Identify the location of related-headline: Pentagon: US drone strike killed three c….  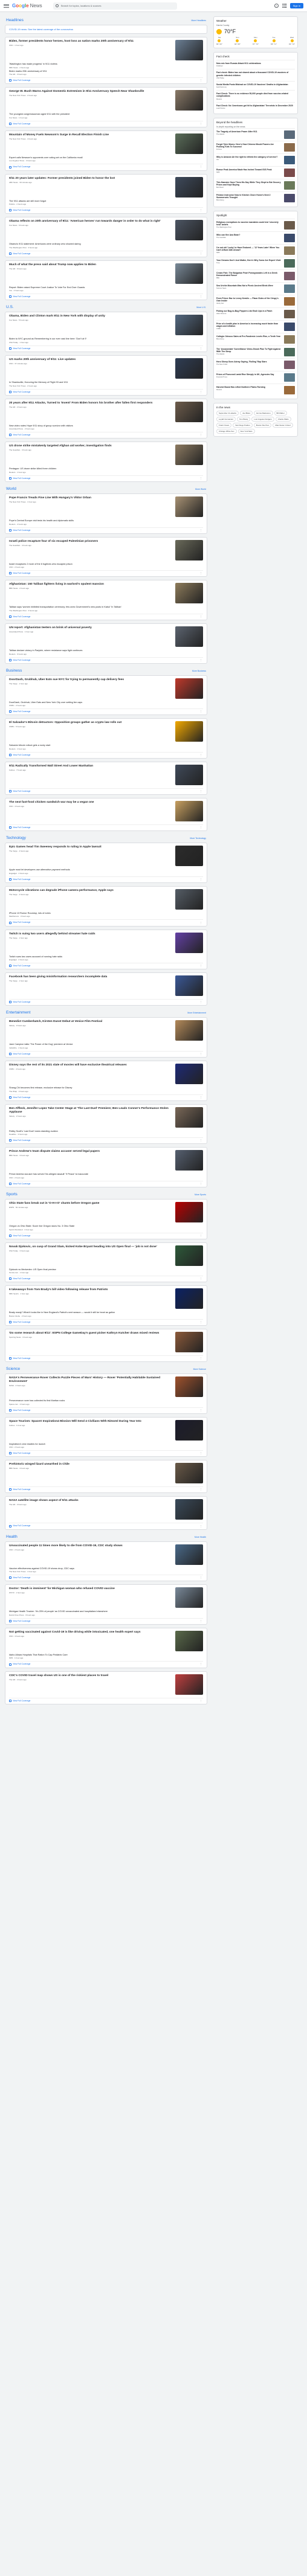
(106, 469).